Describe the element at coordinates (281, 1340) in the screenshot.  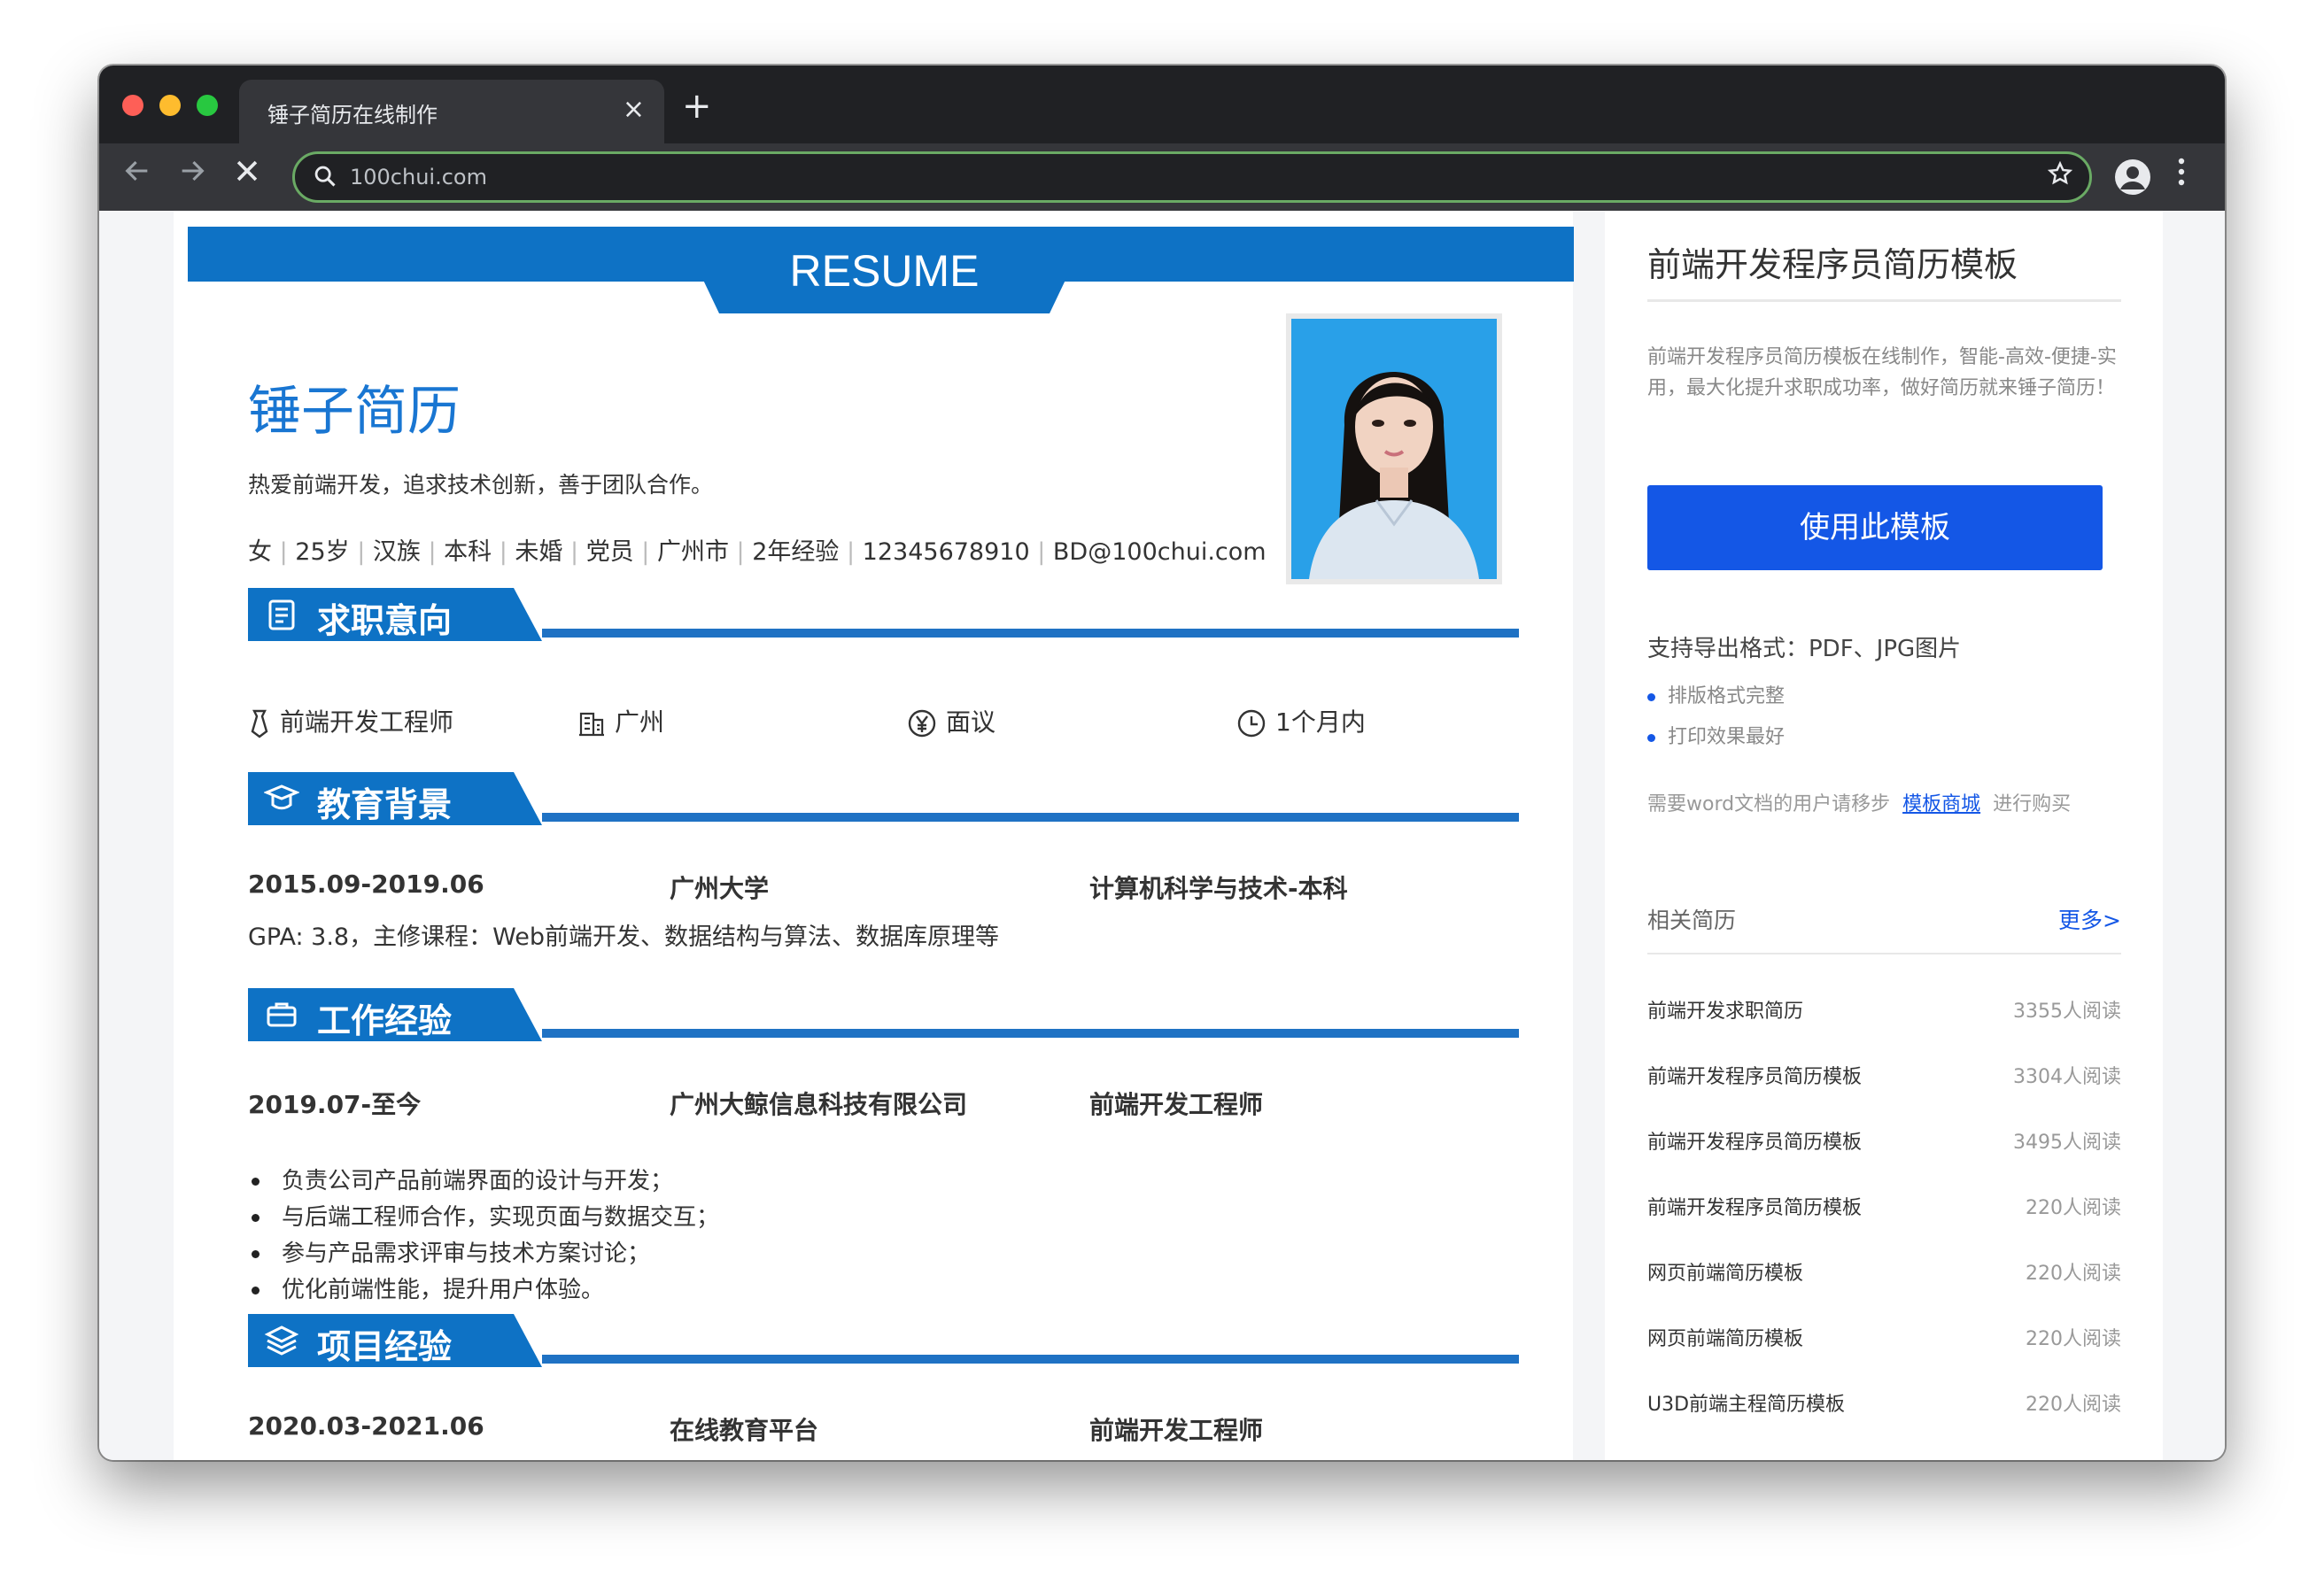
I see `layers-icon` at that location.